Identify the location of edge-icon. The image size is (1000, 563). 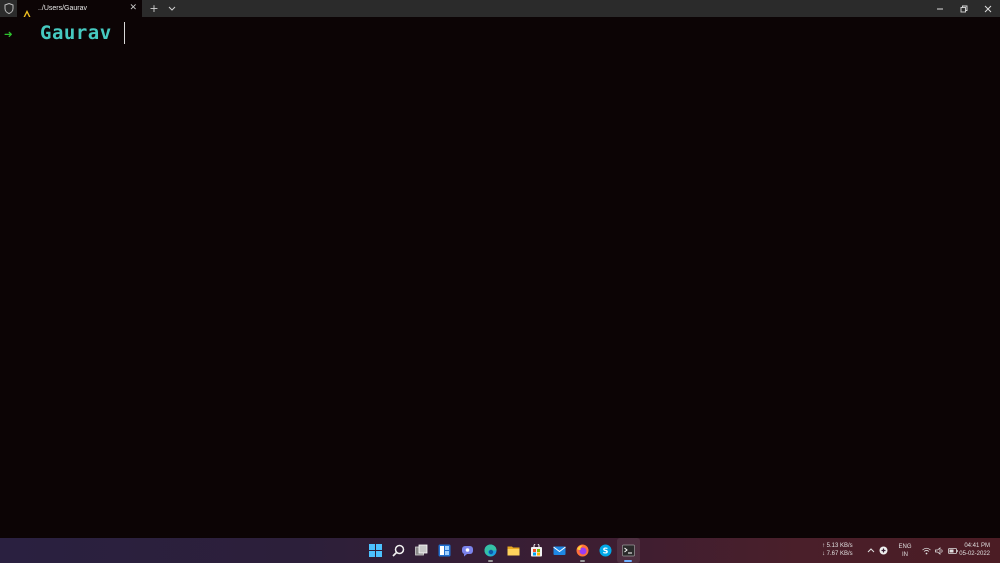
(490, 550).